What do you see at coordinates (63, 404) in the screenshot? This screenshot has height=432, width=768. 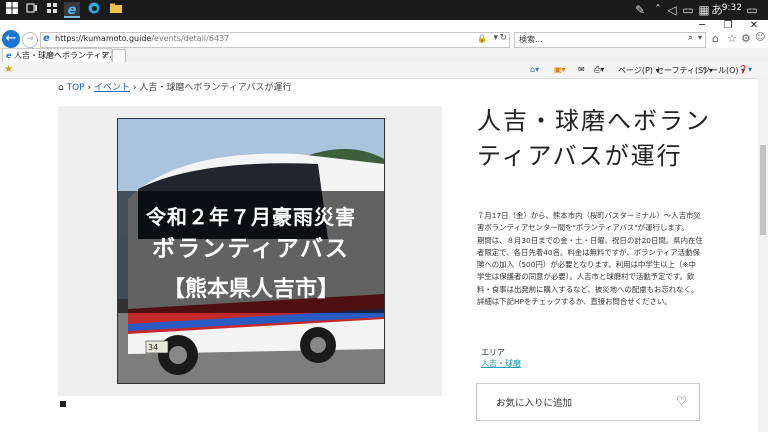 I see `slide-indicator` at bounding box center [63, 404].